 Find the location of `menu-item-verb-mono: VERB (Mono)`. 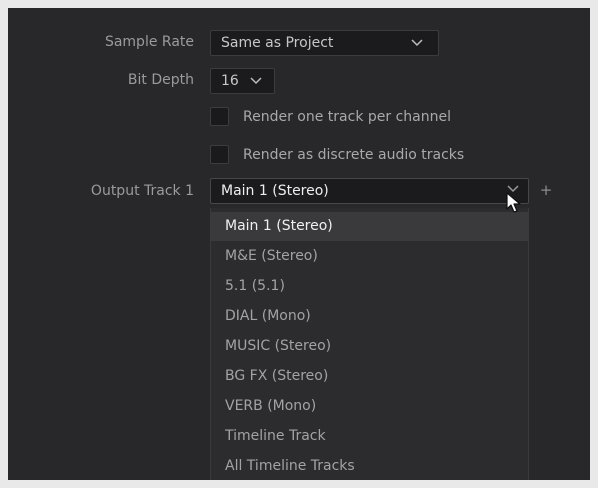

menu-item-verb-mono: VERB (Mono) is located at coordinates (369, 406).